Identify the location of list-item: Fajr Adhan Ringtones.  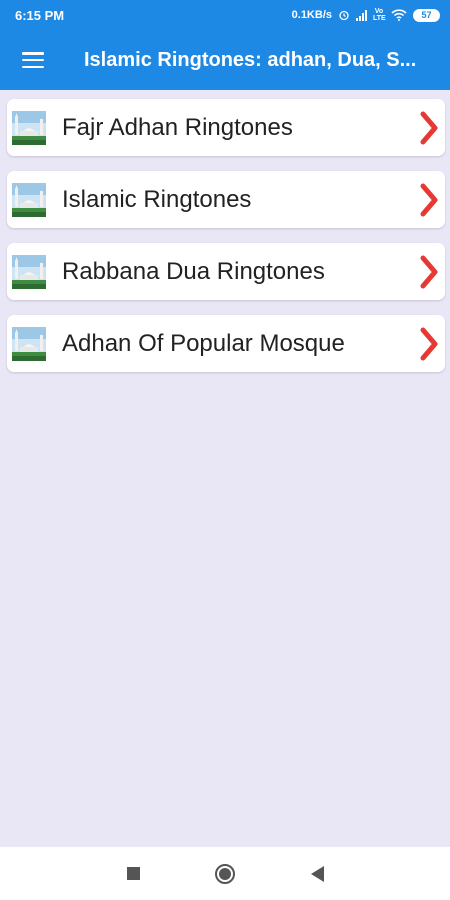
(226, 127).